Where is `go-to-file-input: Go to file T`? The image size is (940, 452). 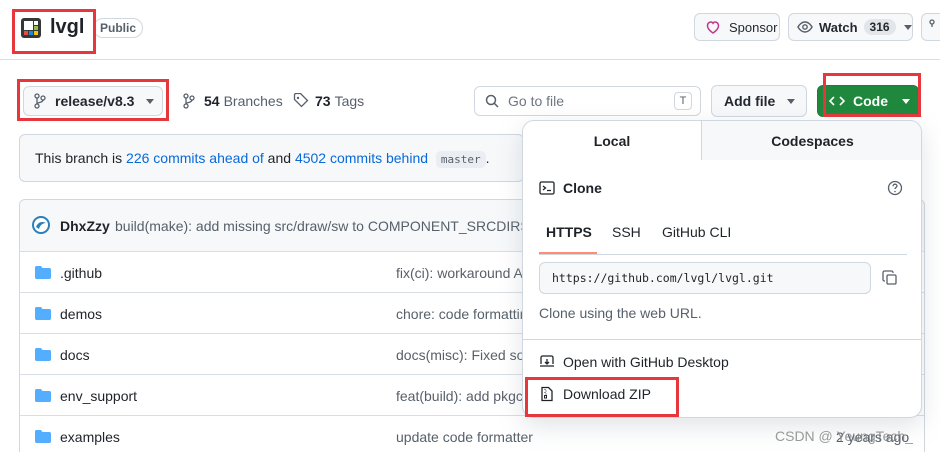
go-to-file-input: Go to file T is located at coordinates (587, 101).